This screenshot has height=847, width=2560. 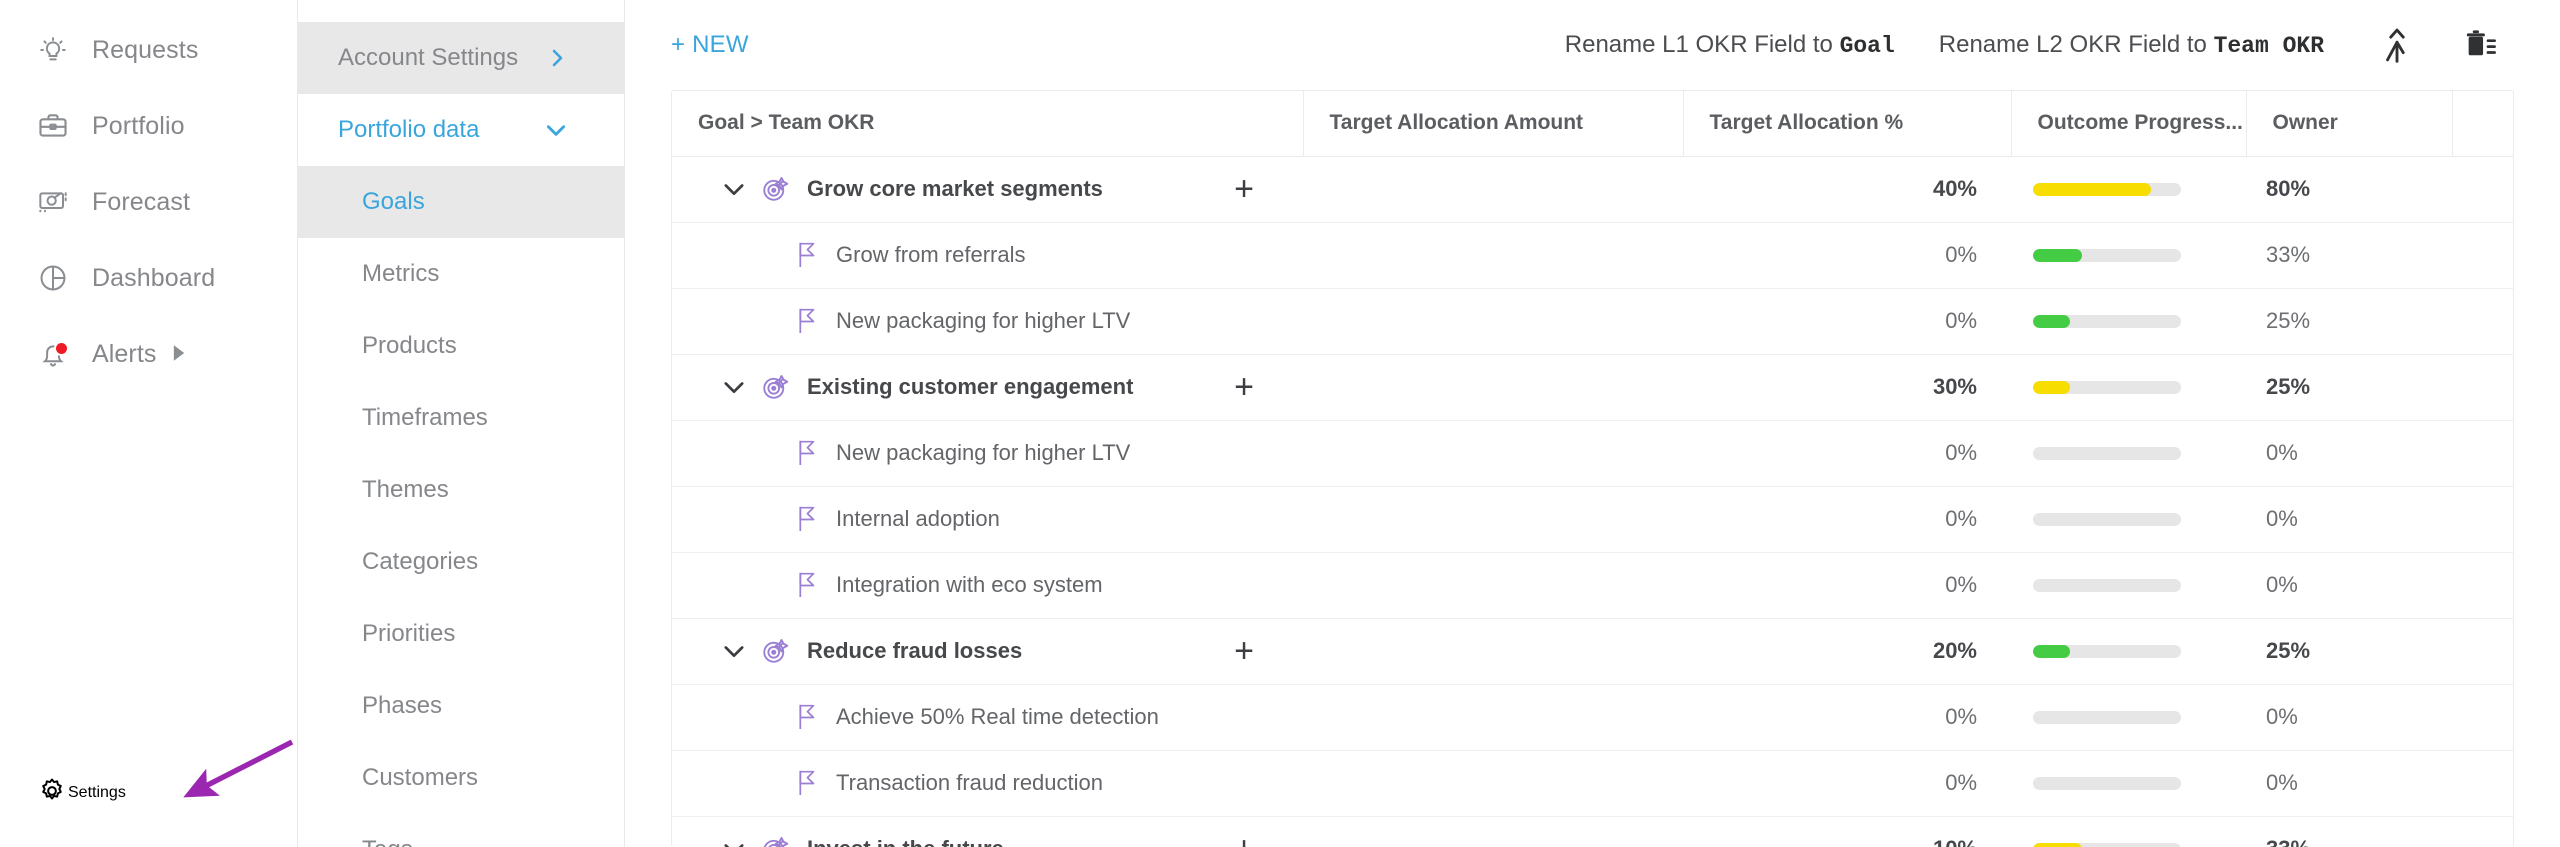 I want to click on table-row: Grow core market segments +40% 80%, so click(x=1592, y=189).